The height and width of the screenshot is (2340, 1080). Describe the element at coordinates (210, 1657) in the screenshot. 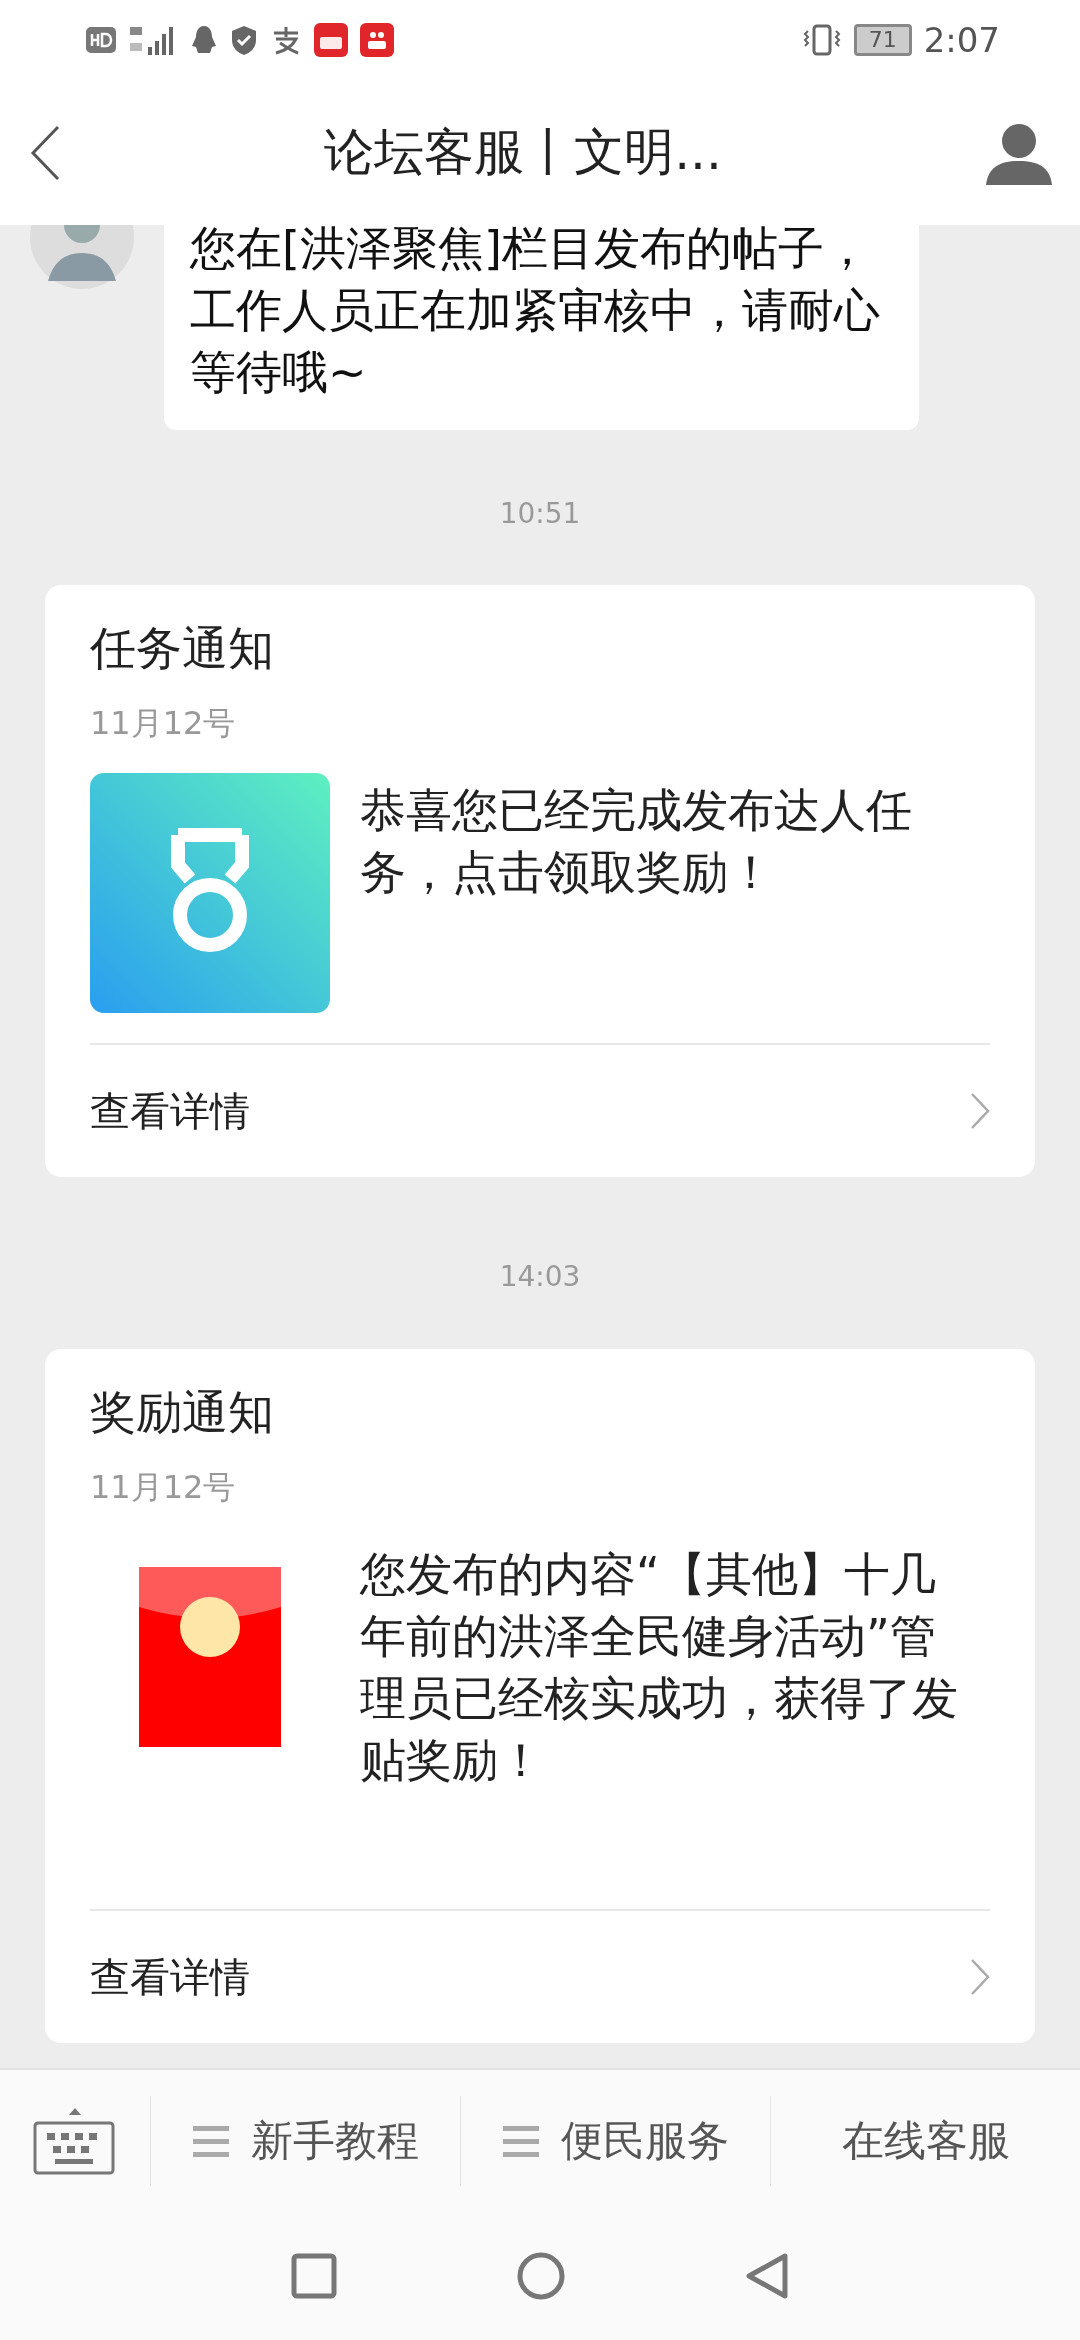

I see `gift-envelope-icon` at that location.